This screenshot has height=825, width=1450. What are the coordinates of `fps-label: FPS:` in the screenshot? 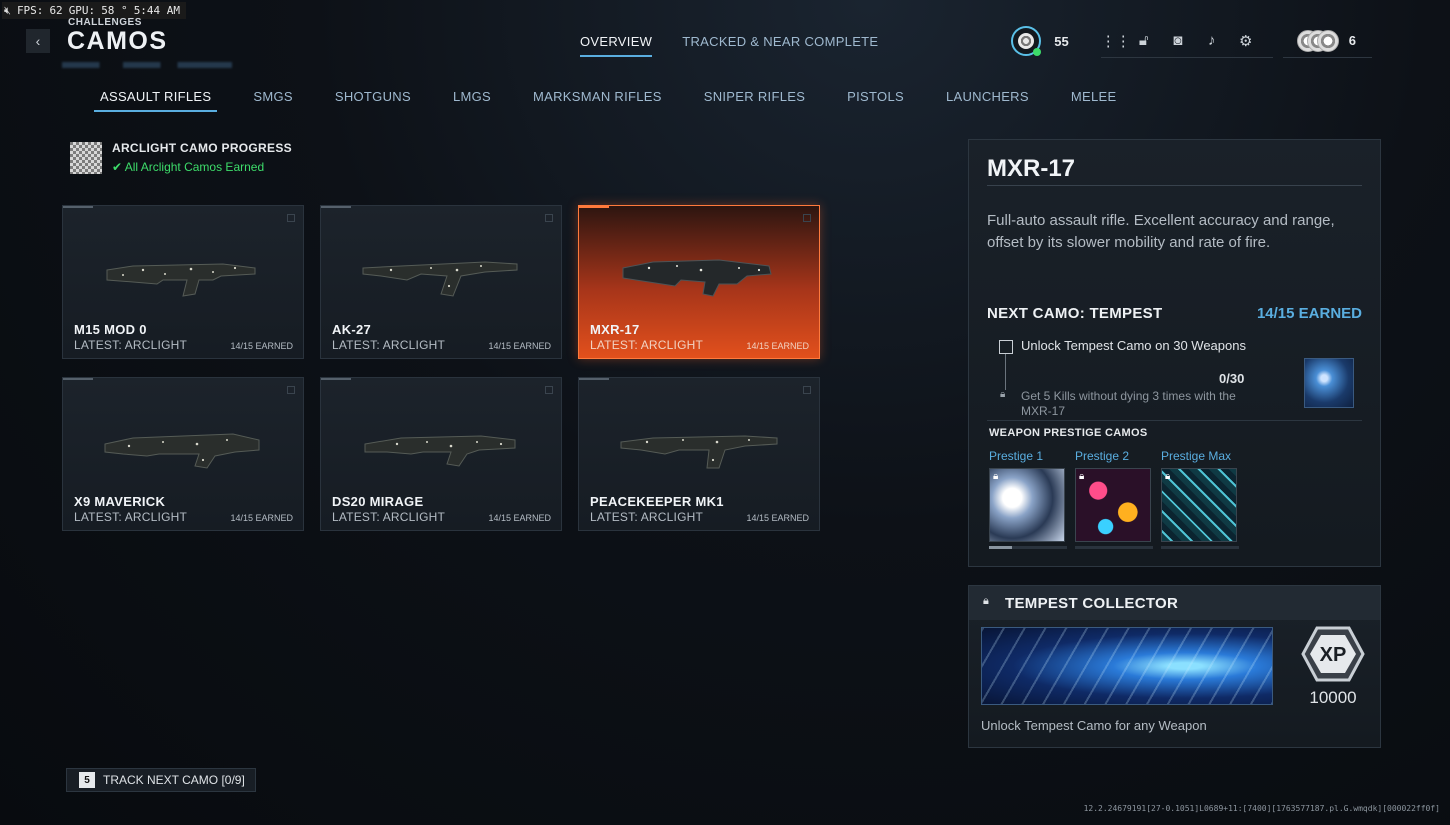 It's located at (30, 10).